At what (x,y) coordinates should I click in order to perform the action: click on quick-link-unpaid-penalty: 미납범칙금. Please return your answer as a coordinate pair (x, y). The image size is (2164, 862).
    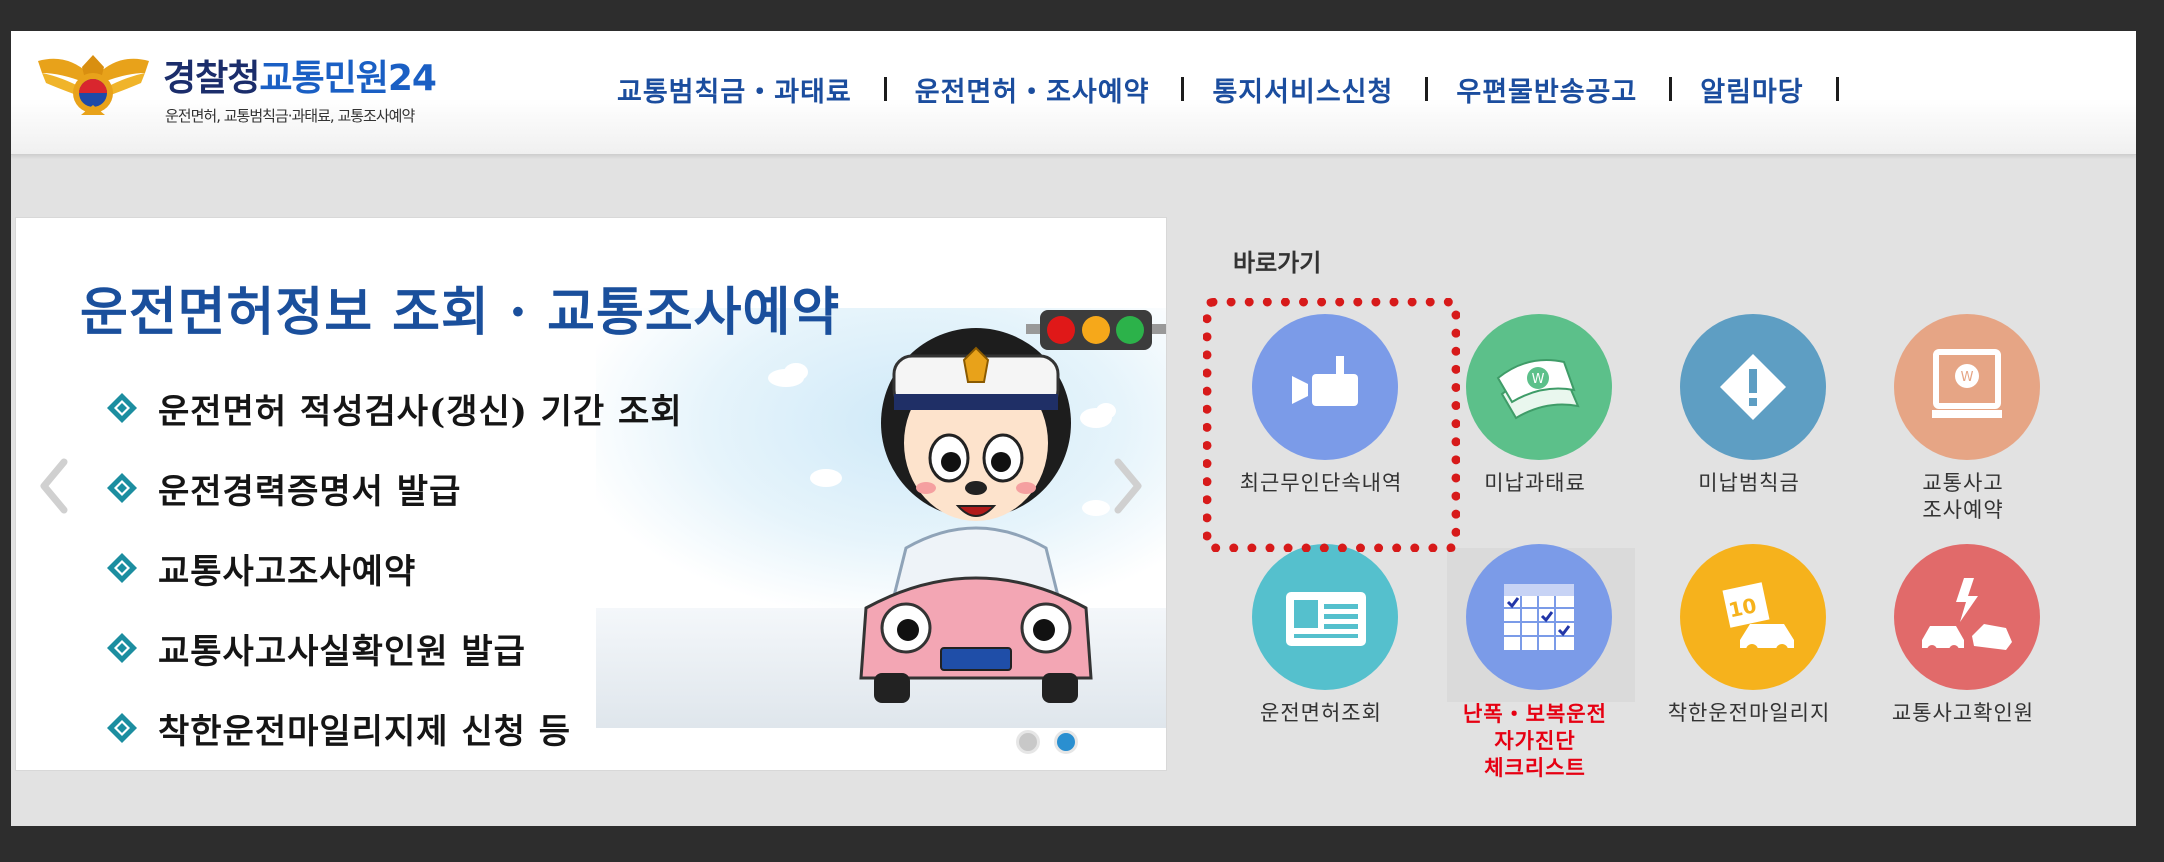
    Looking at the image, I should click on (1739, 424).